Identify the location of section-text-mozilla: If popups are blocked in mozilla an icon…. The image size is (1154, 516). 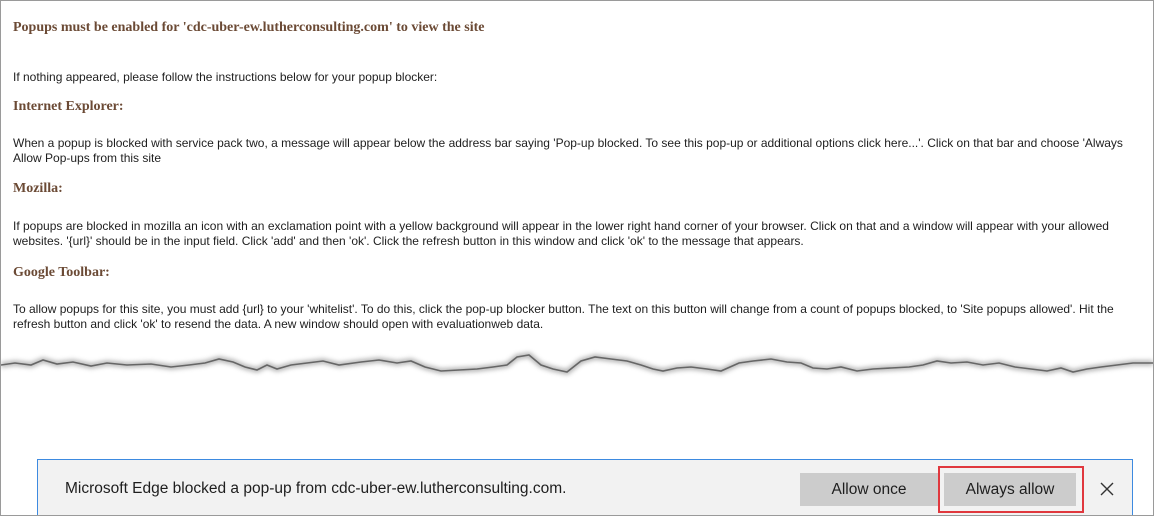
(561, 233).